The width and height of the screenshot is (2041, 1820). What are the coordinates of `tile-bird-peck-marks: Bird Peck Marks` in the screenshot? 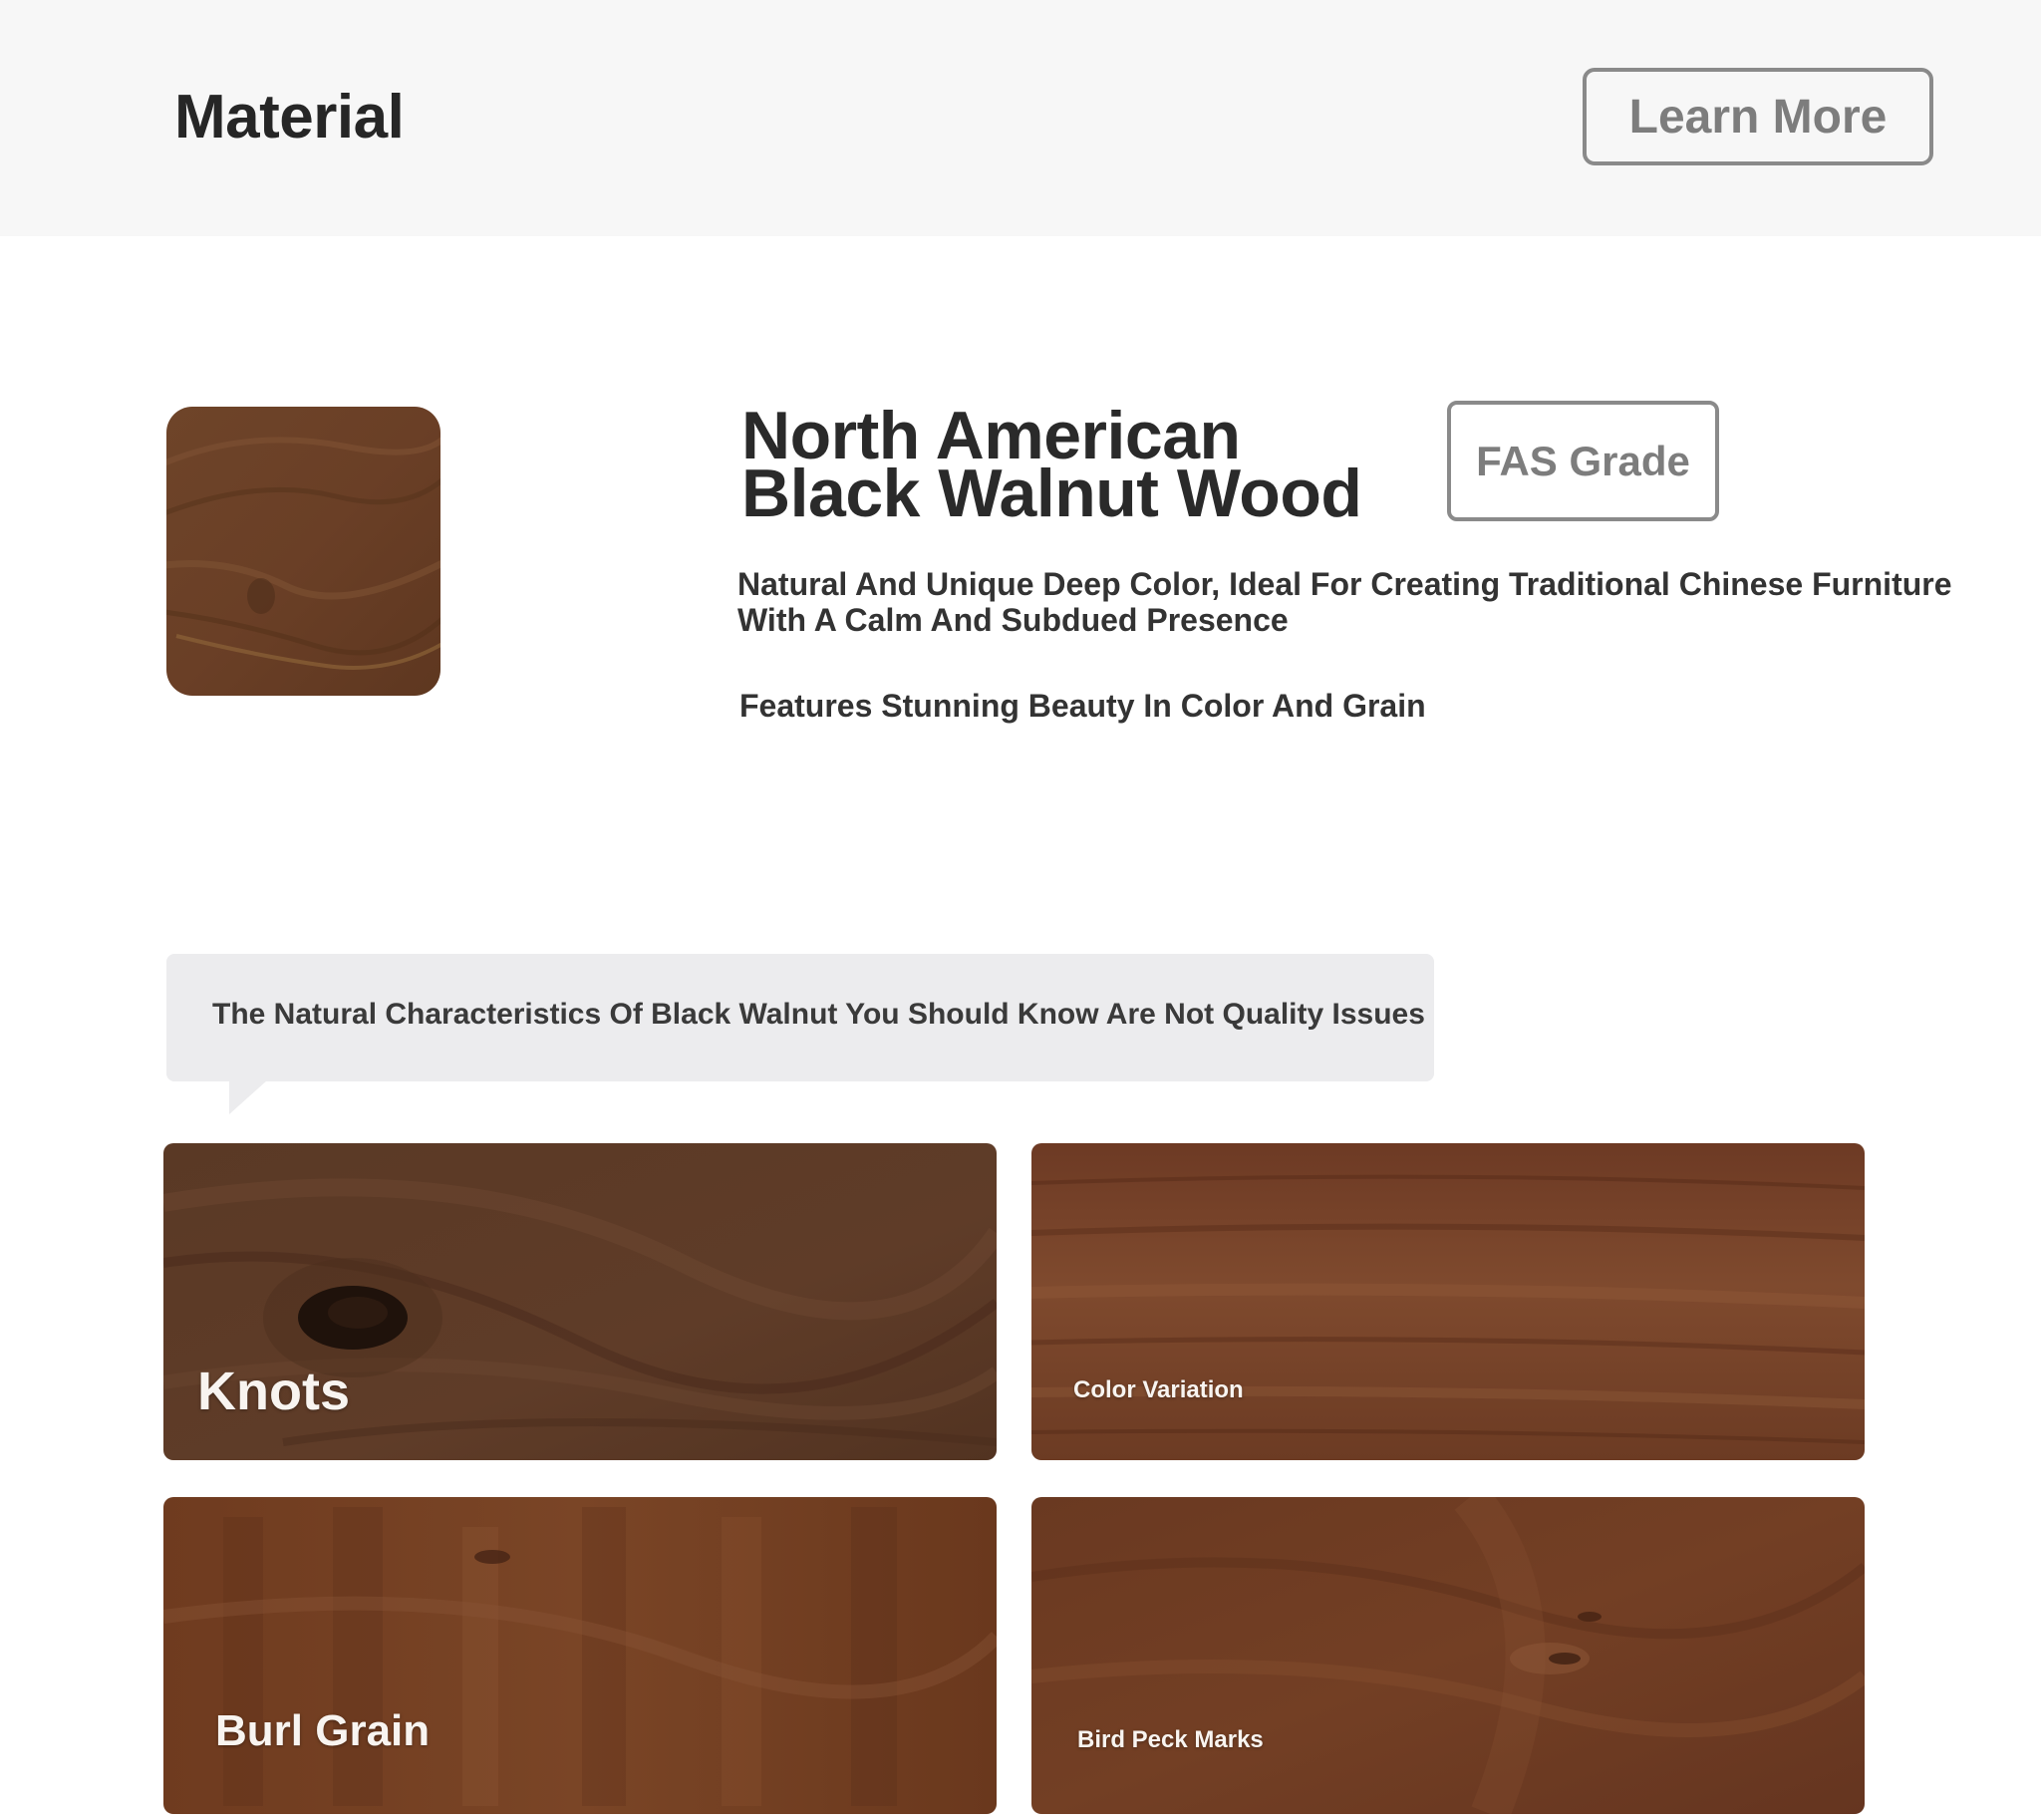 It's located at (1448, 1655).